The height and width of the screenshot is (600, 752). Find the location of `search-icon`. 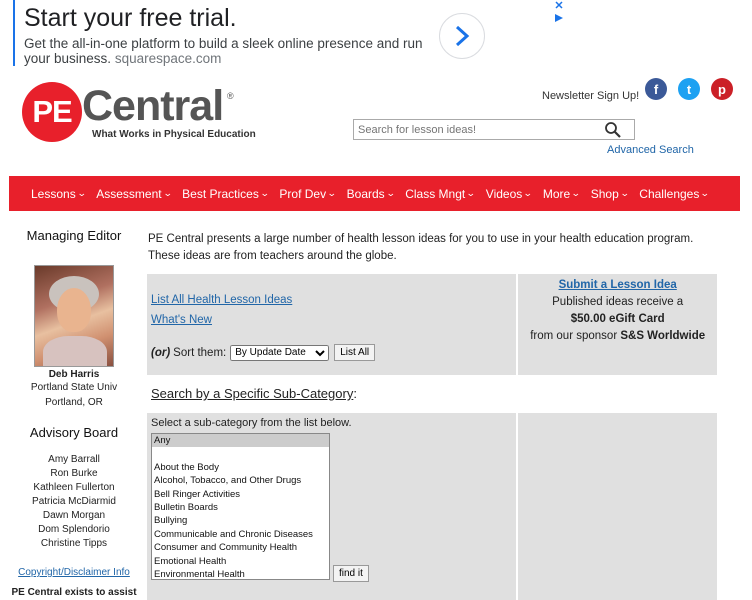

search-icon is located at coordinates (613, 130).